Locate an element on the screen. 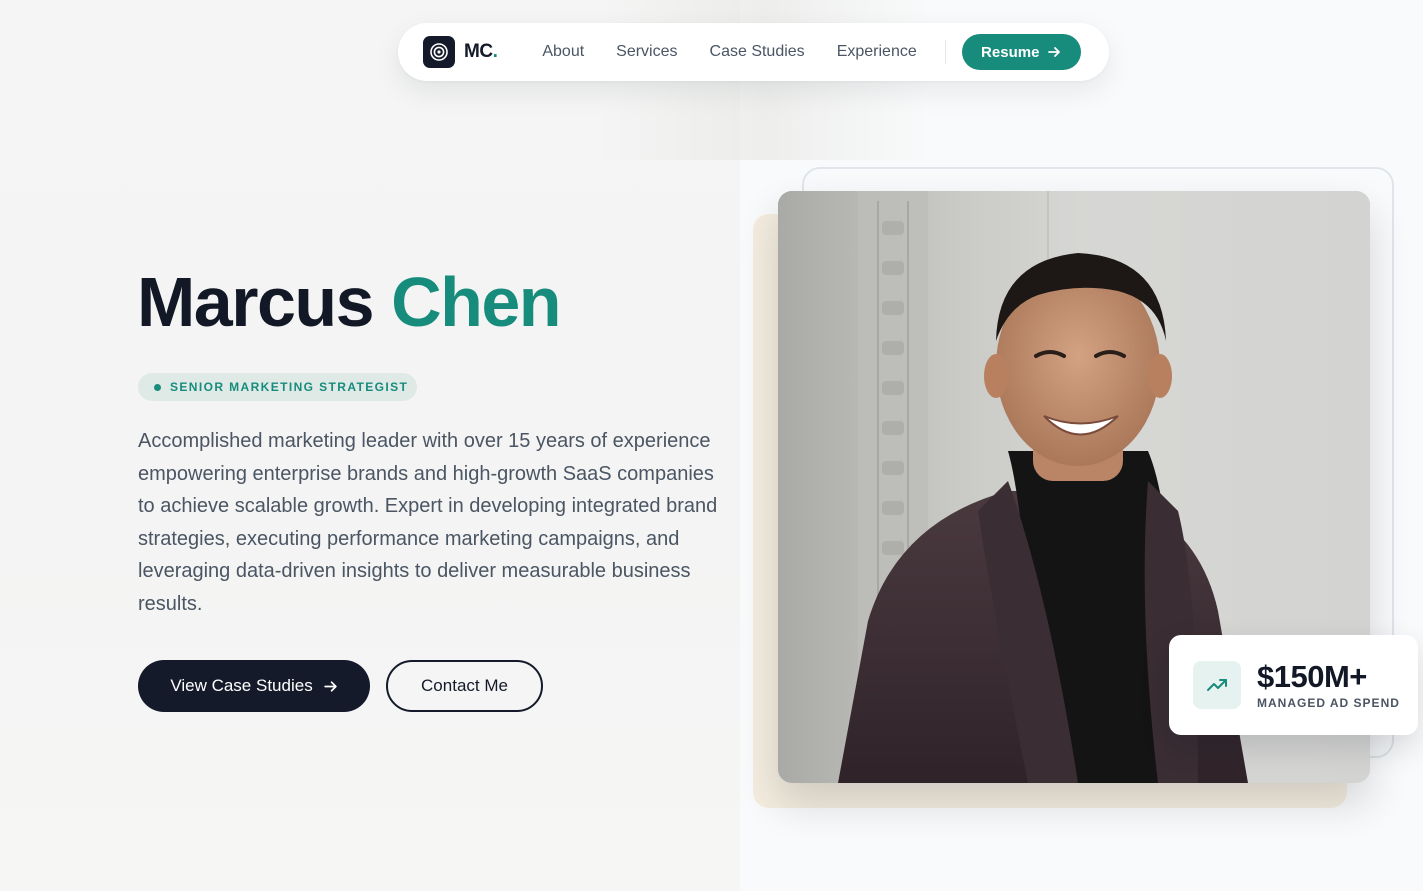 Image resolution: width=1423 pixels, height=891 pixels. logo-text: MC. is located at coordinates (481, 51).